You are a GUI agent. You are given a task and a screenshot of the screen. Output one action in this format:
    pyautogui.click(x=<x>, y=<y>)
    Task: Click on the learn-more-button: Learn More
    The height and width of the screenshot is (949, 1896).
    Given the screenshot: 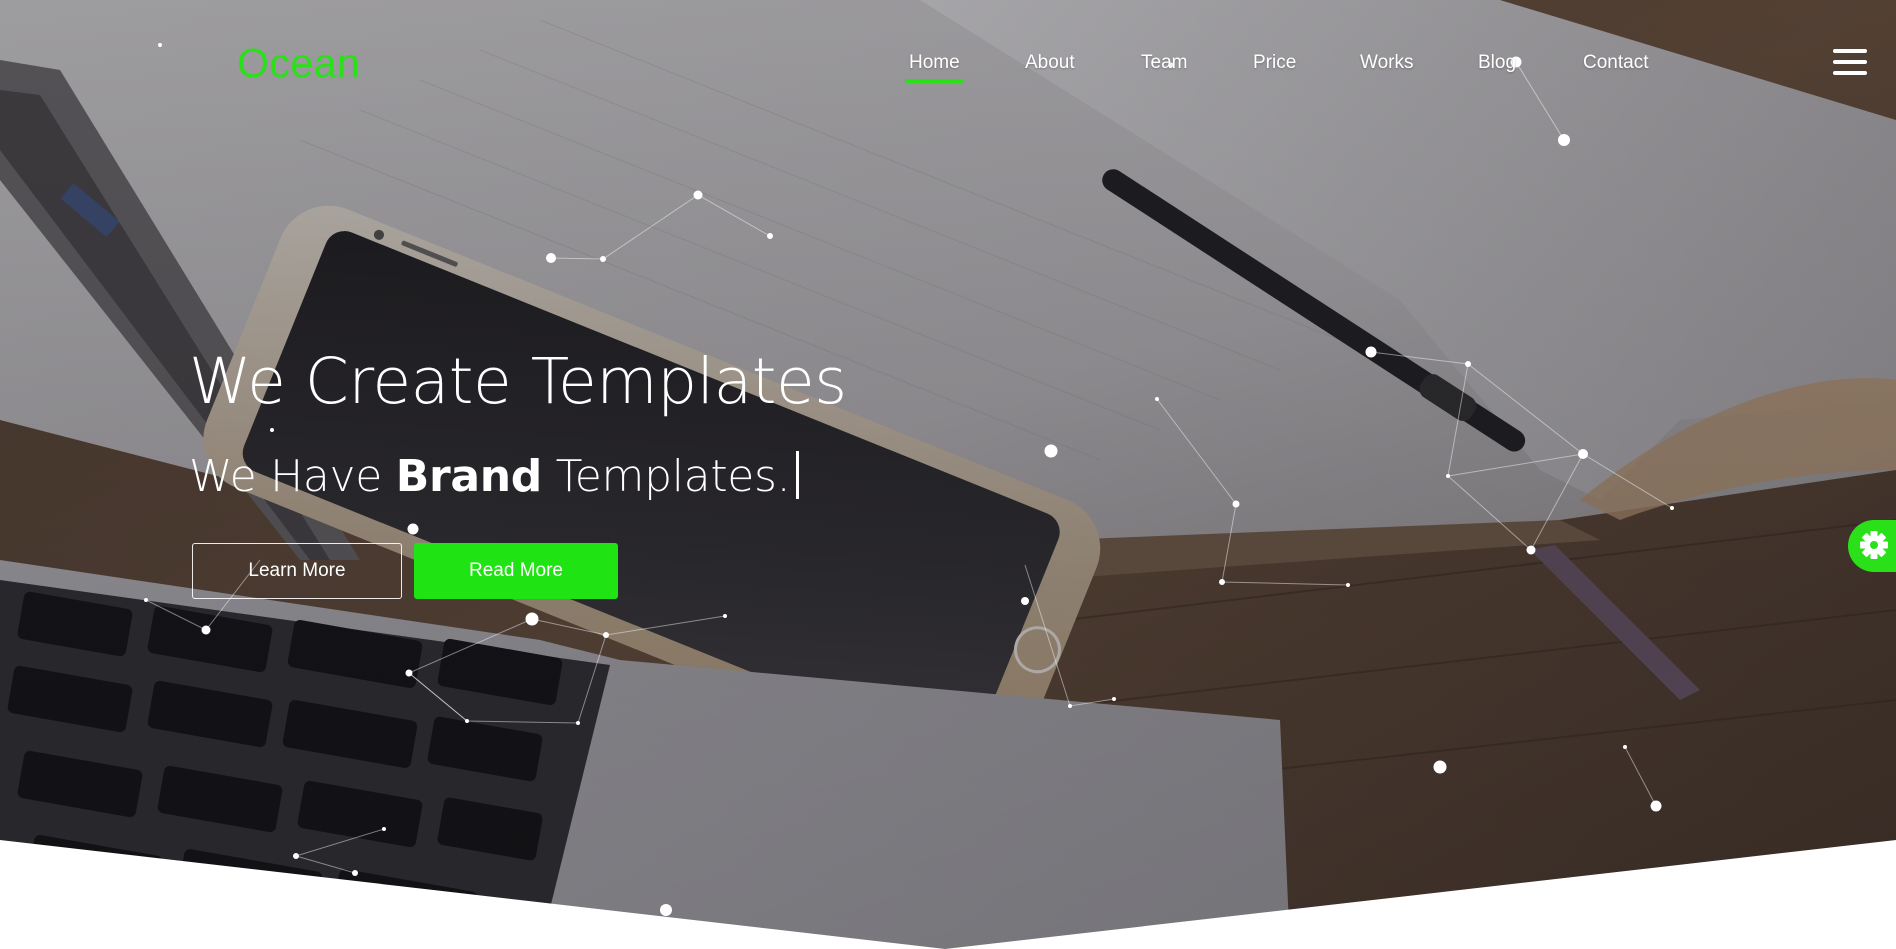 What is the action you would take?
    pyautogui.click(x=297, y=571)
    